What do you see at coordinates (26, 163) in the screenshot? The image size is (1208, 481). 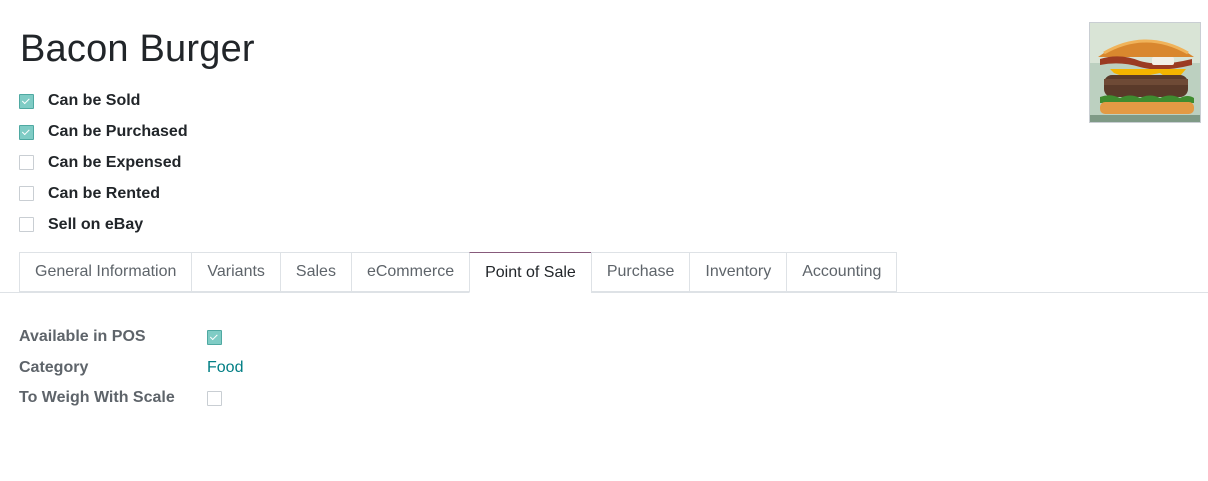 I see `can-be-expensed-checkbox` at bounding box center [26, 163].